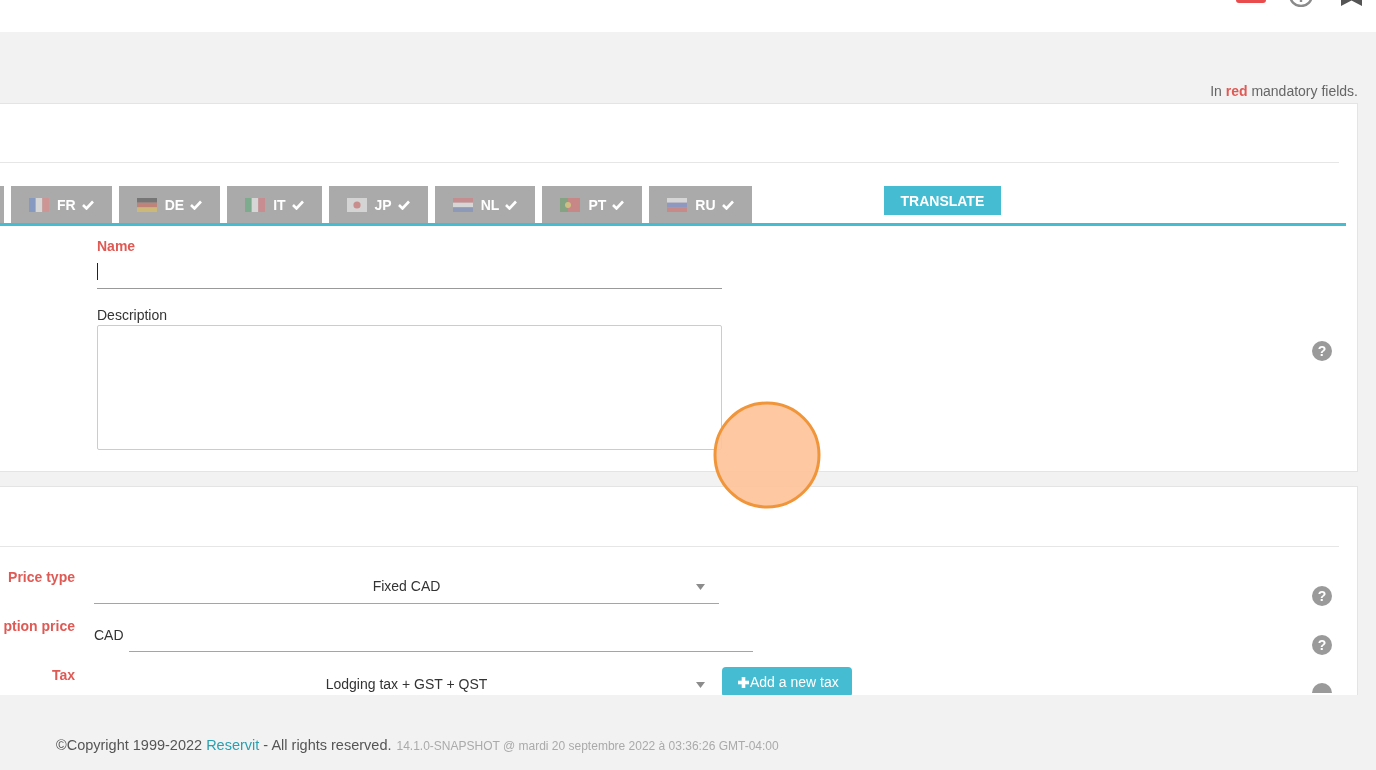 This screenshot has width=1376, height=770. Describe the element at coordinates (109, 635) in the screenshot. I see `currency-label: CAD` at that location.